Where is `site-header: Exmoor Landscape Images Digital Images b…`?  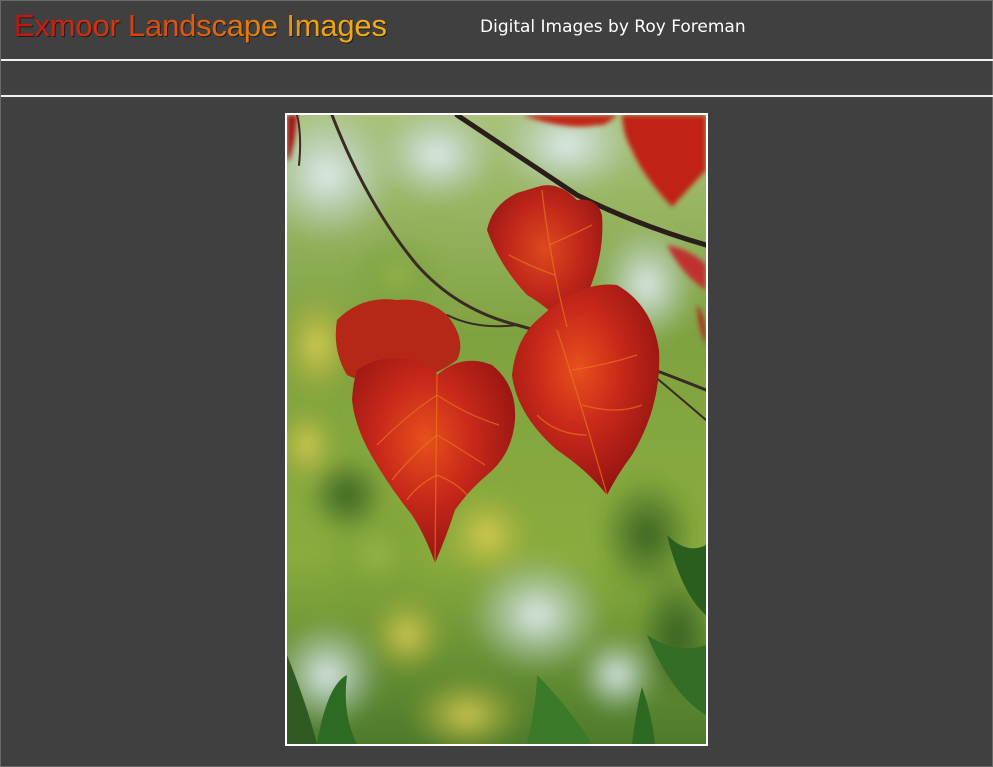
site-header: Exmoor Landscape Images Digital Images b… is located at coordinates (497, 30).